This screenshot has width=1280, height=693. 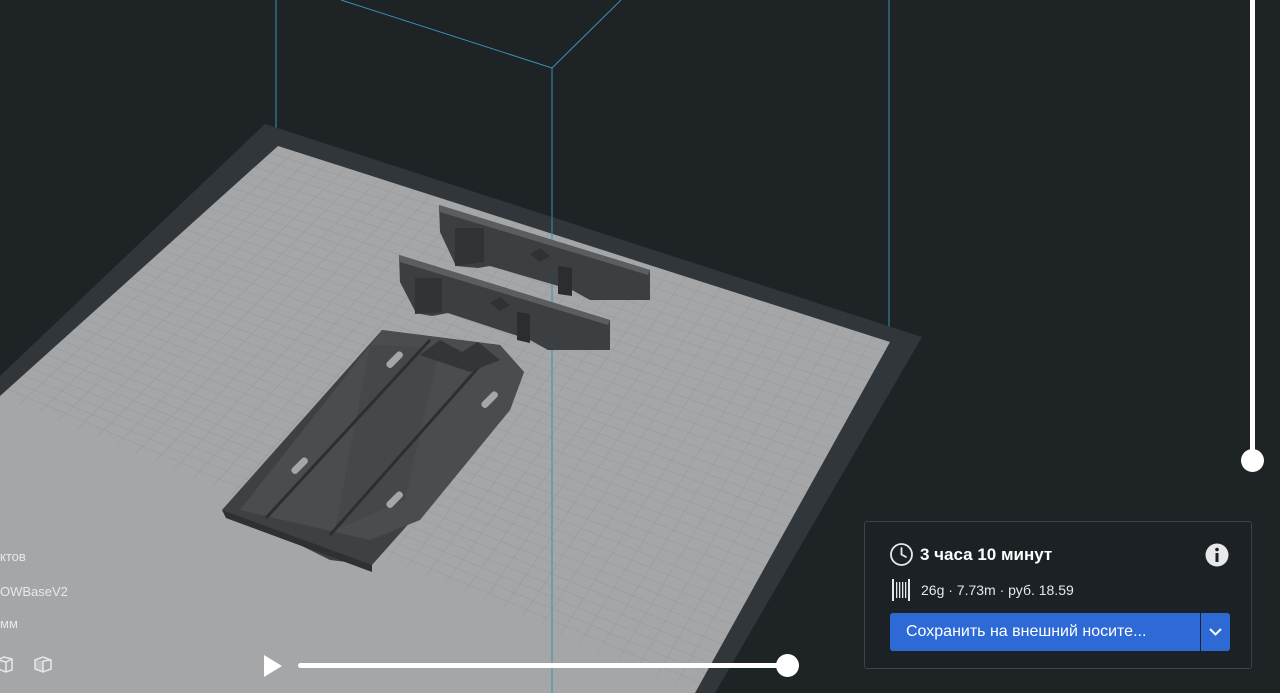 I want to click on view-cube-side-icon, so click(x=43, y=664).